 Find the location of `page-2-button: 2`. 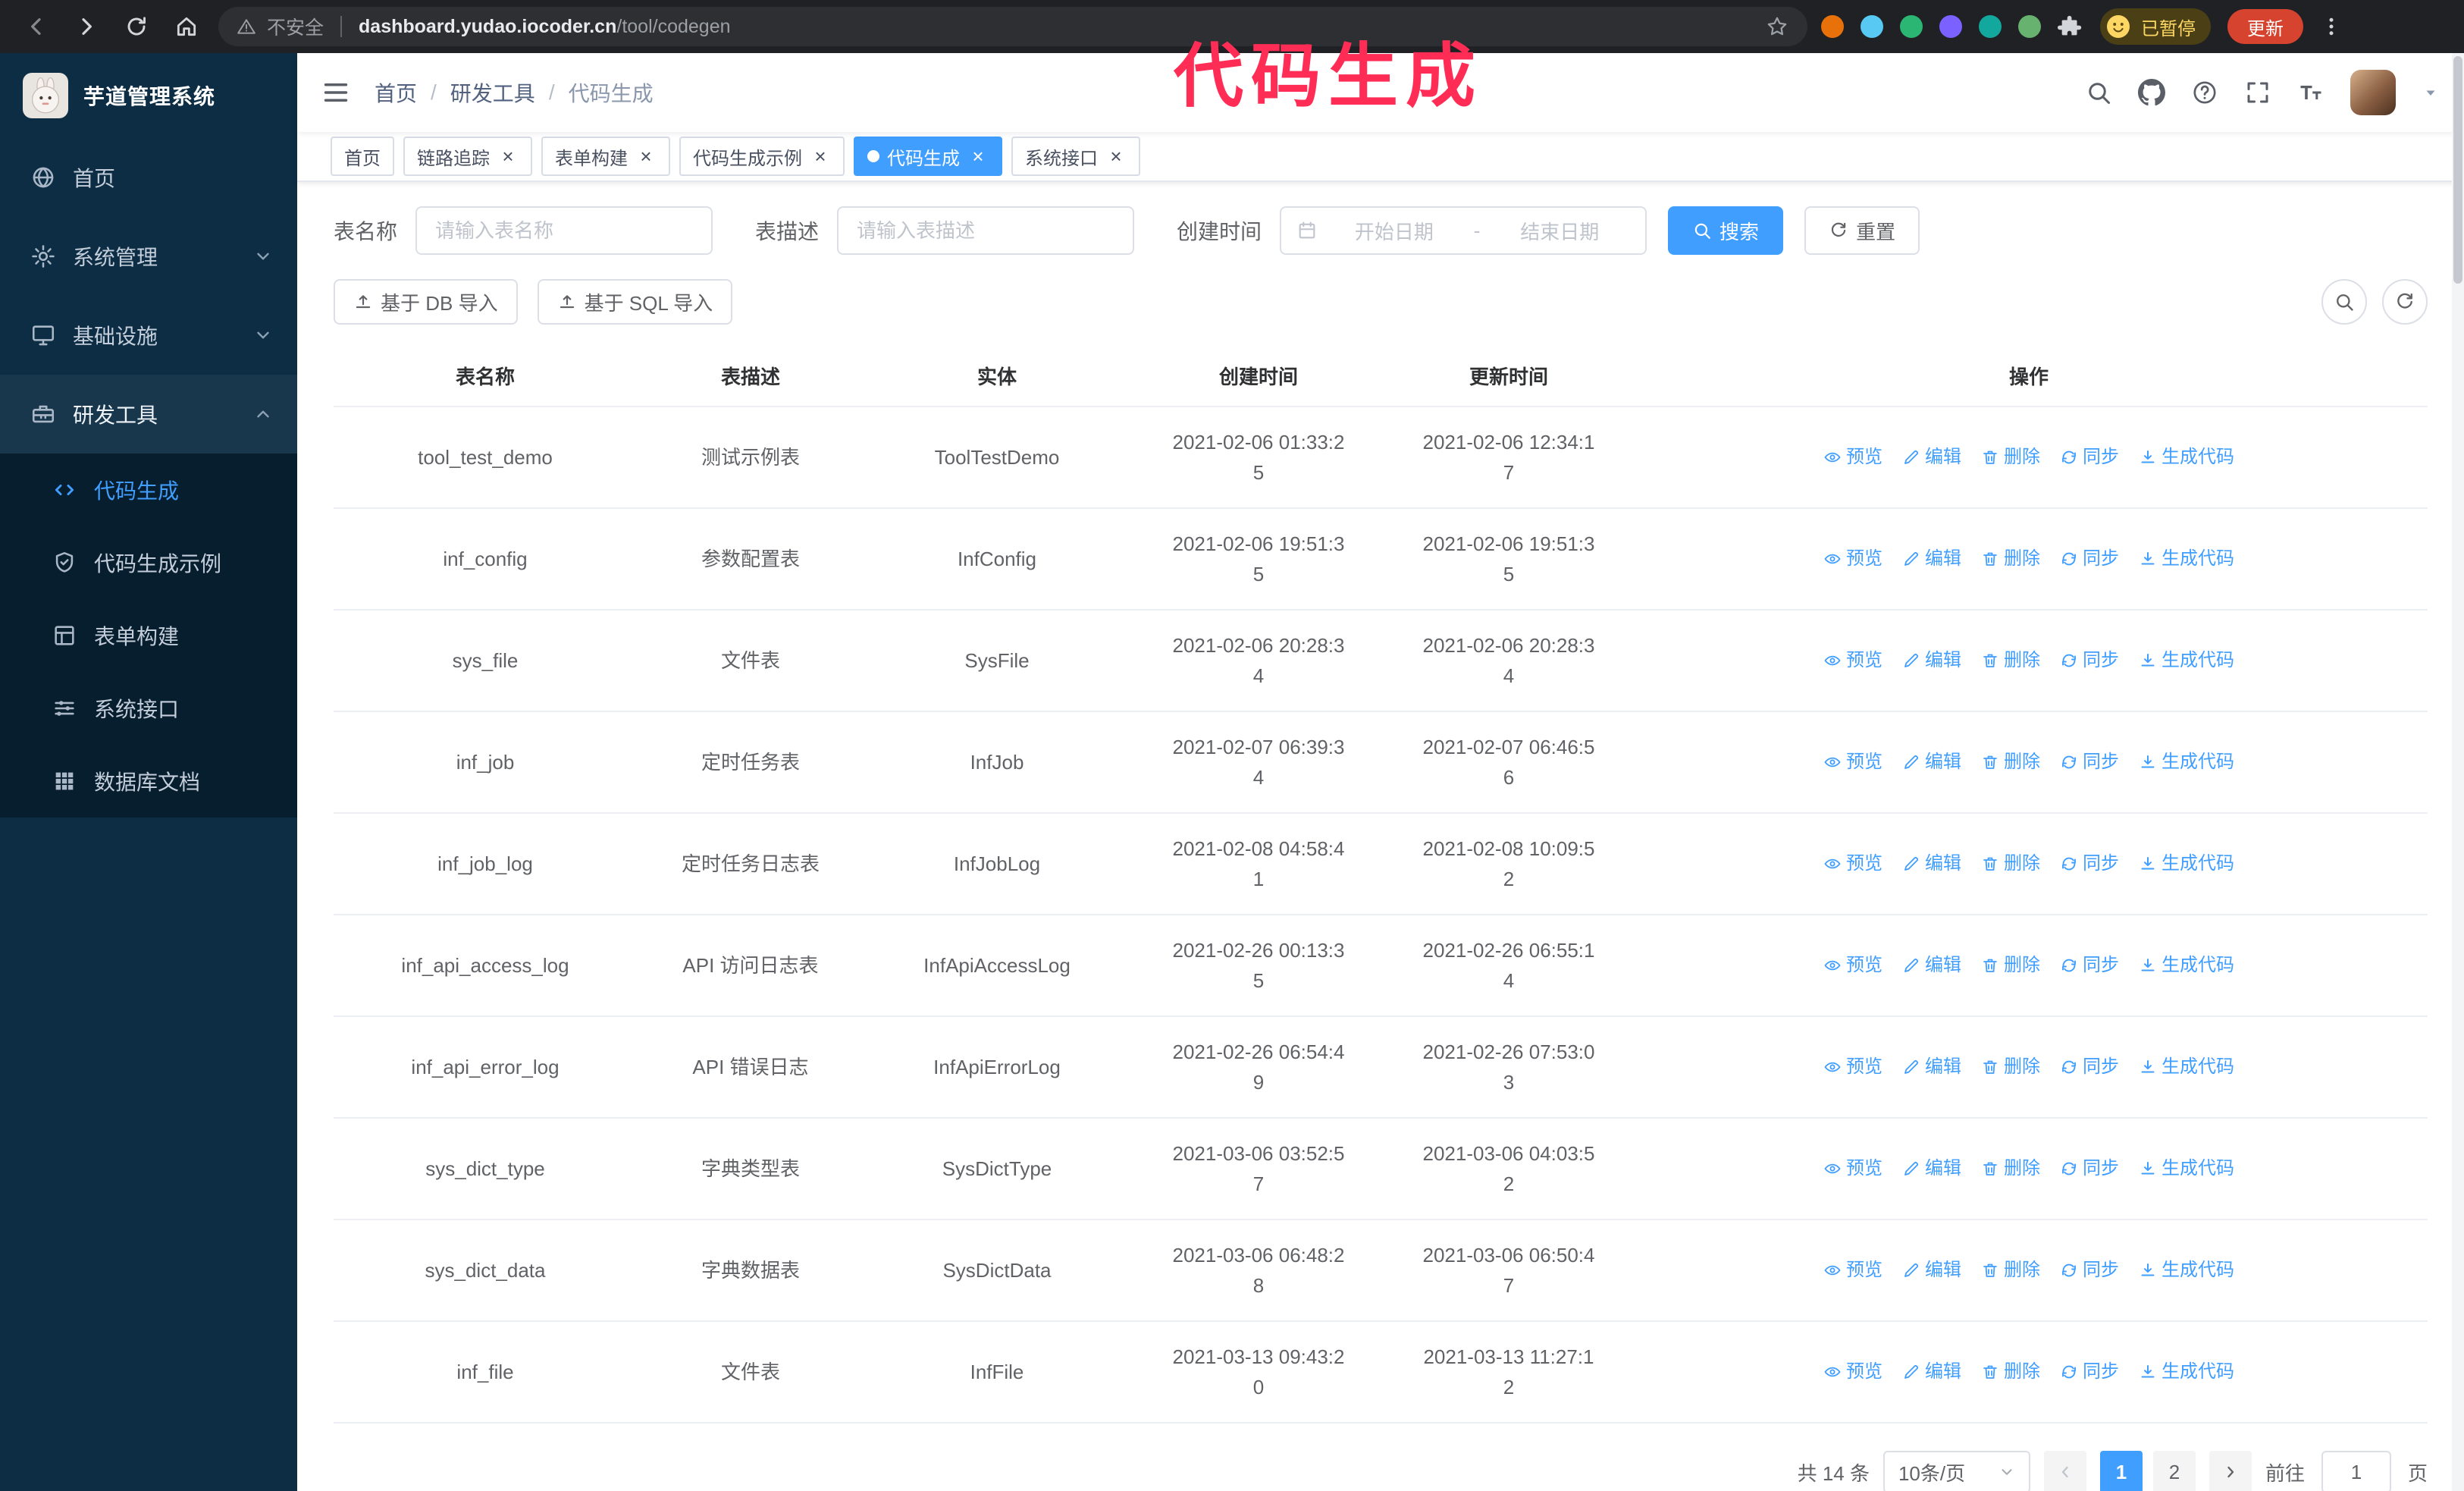

page-2-button: 2 is located at coordinates (2174, 1471).